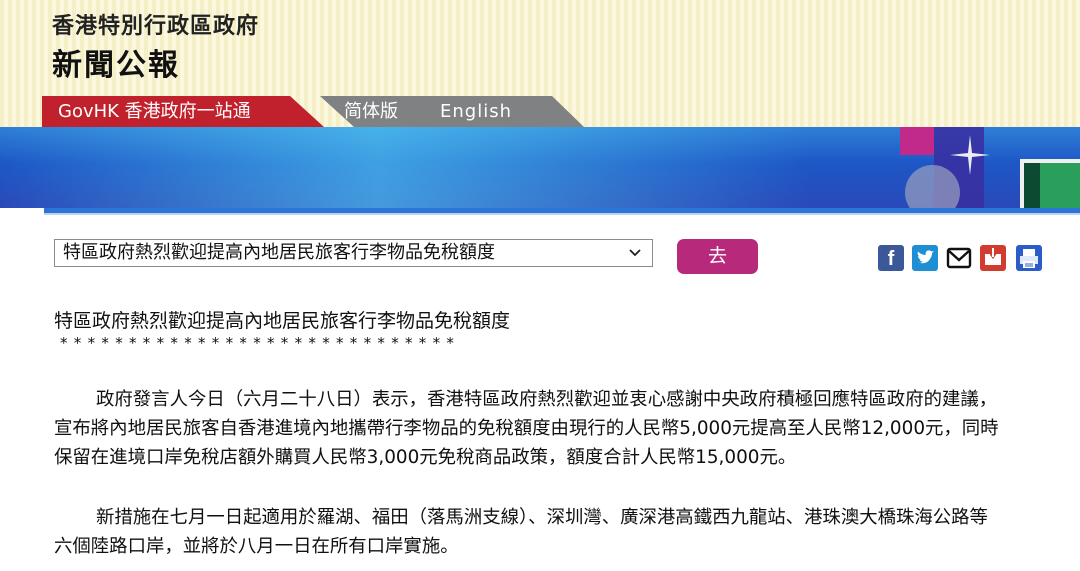  I want to click on paragraph-line: 六個陸路口岸，並將於八月一日在所有口岸實施。, so click(256, 546).